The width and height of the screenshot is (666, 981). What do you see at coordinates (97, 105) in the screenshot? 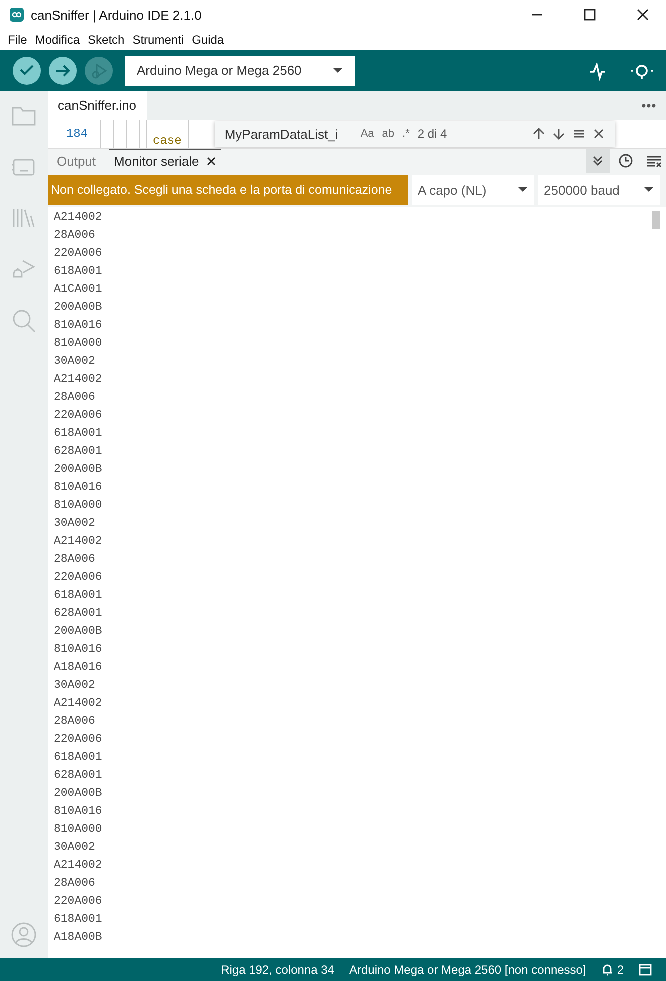
I see `file-tab: canSniffer.ino` at bounding box center [97, 105].